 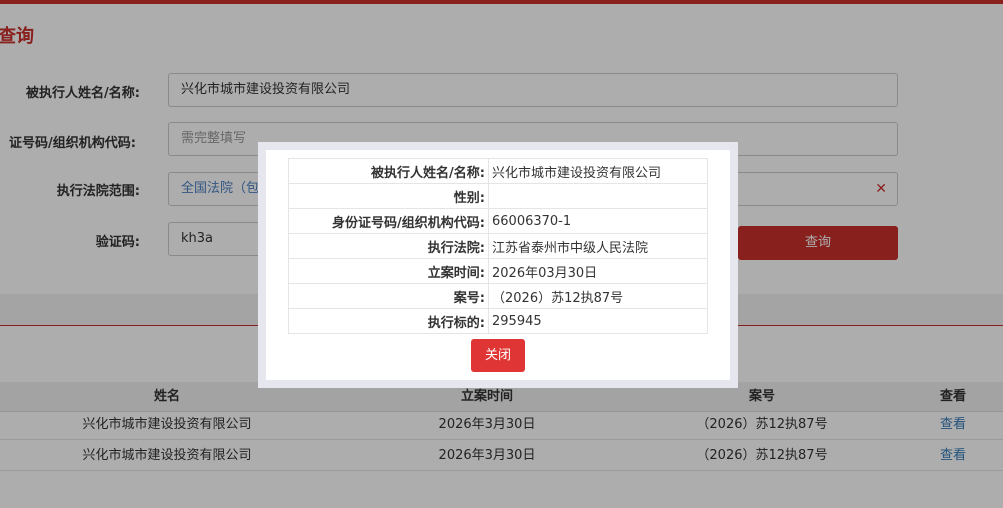 What do you see at coordinates (388, 171) in the screenshot?
I see `detail-label: 被执行人姓名/名称:` at bounding box center [388, 171].